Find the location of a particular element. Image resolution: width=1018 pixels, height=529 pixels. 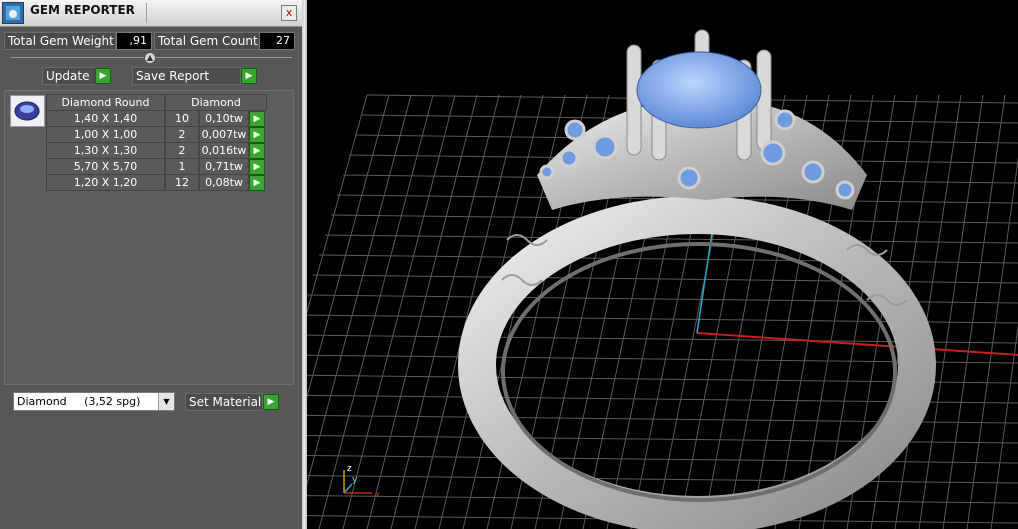

total-gem-count-value: 27 is located at coordinates (277, 41).